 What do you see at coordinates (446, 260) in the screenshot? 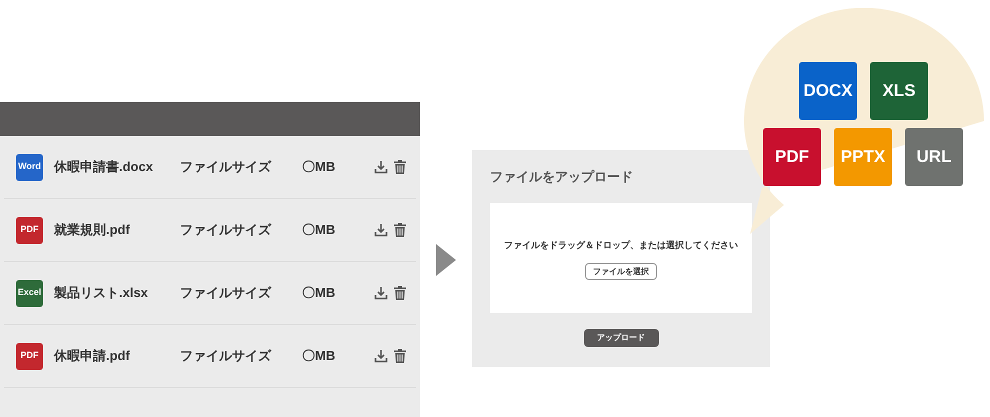
I see `arrow-icon` at bounding box center [446, 260].